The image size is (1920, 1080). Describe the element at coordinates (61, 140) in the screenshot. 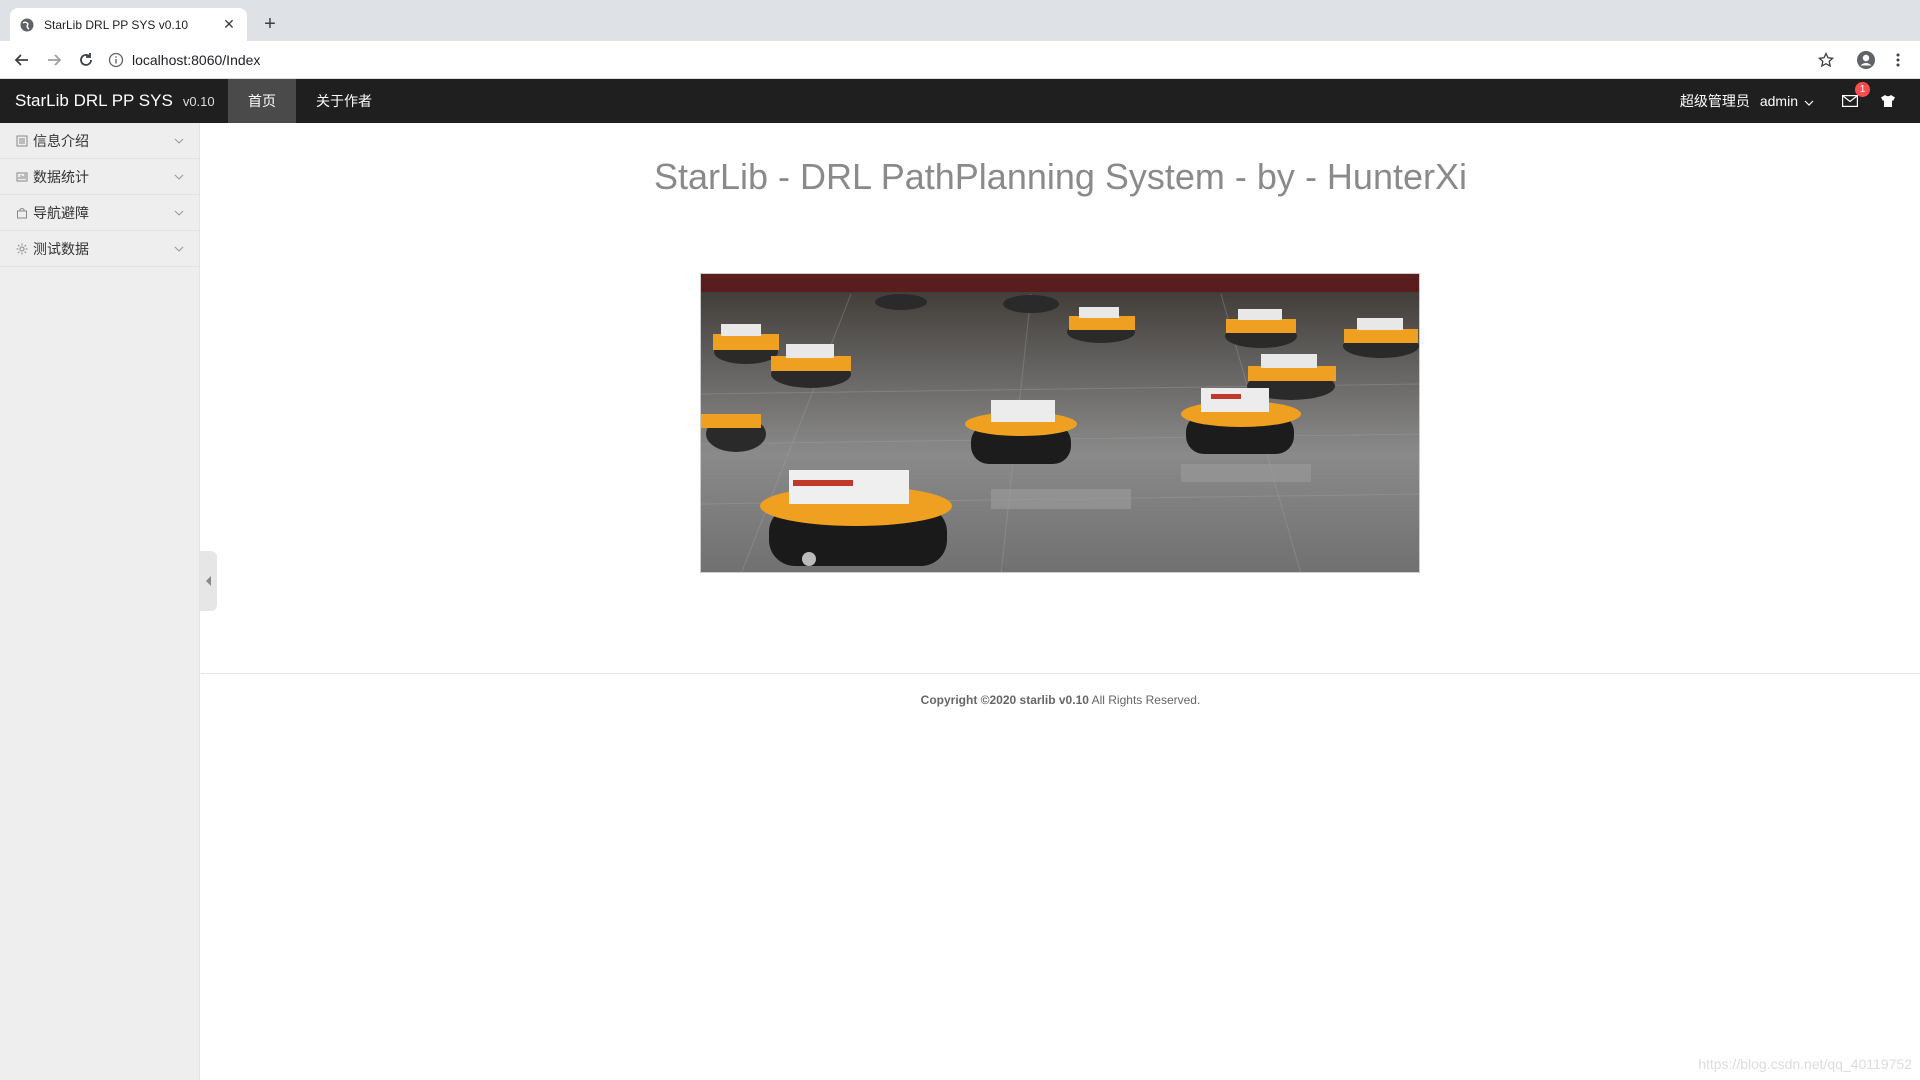

I see `sidebar-item-label: 信息介绍` at that location.